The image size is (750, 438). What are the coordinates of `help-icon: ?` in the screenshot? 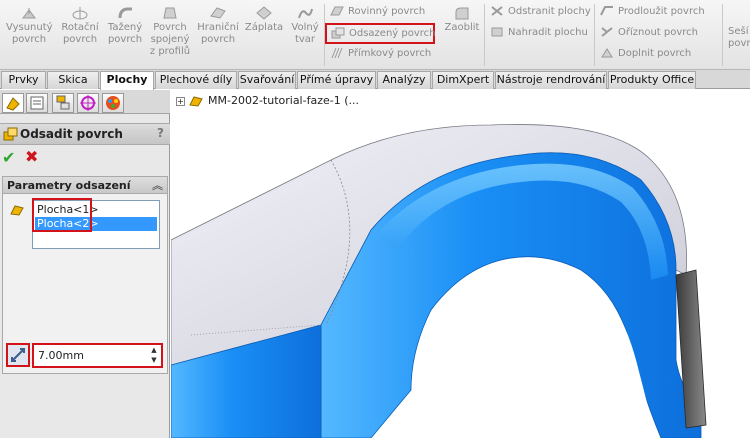 It's located at (160, 133).